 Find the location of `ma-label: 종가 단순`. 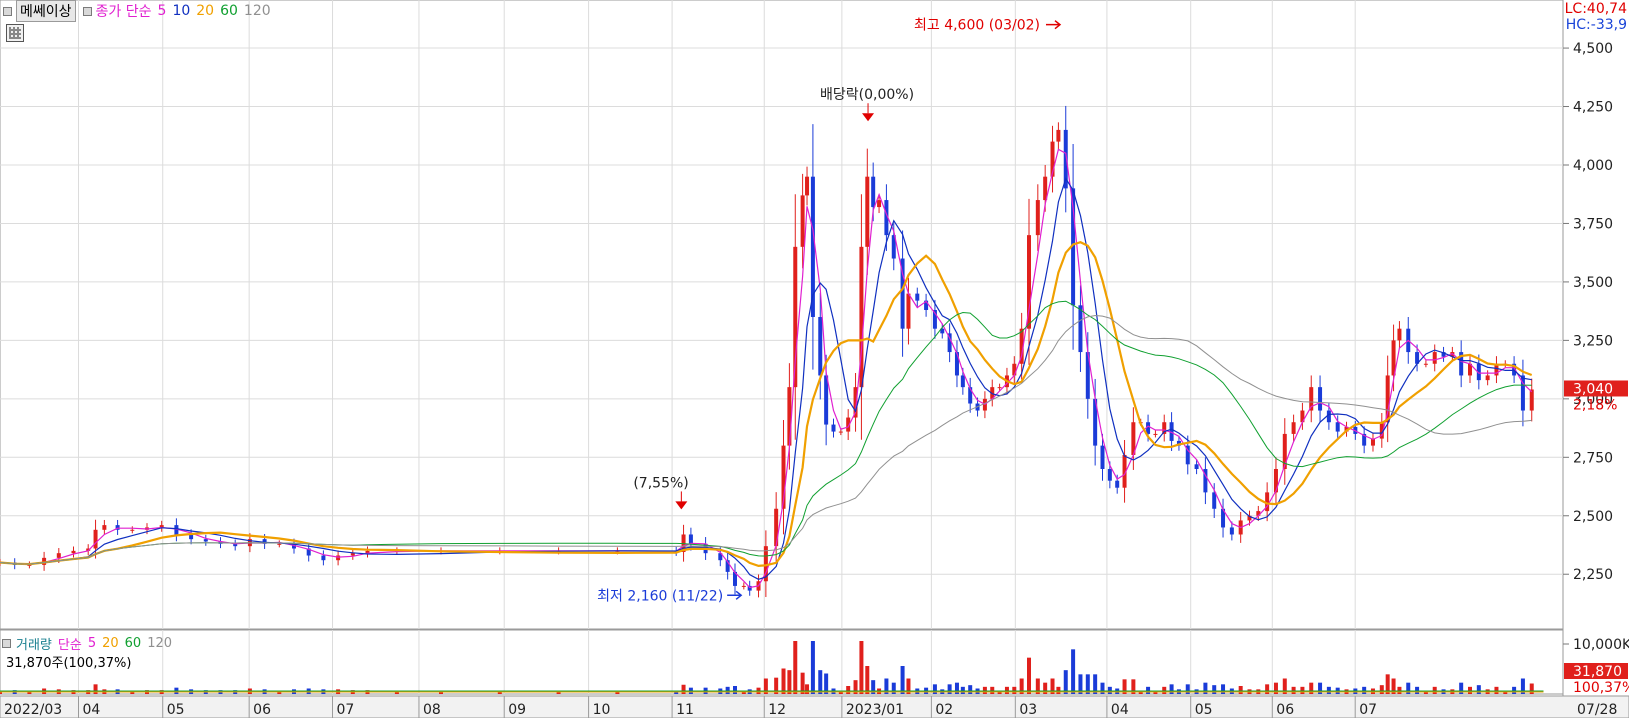

ma-label: 종가 단순 is located at coordinates (123, 12).